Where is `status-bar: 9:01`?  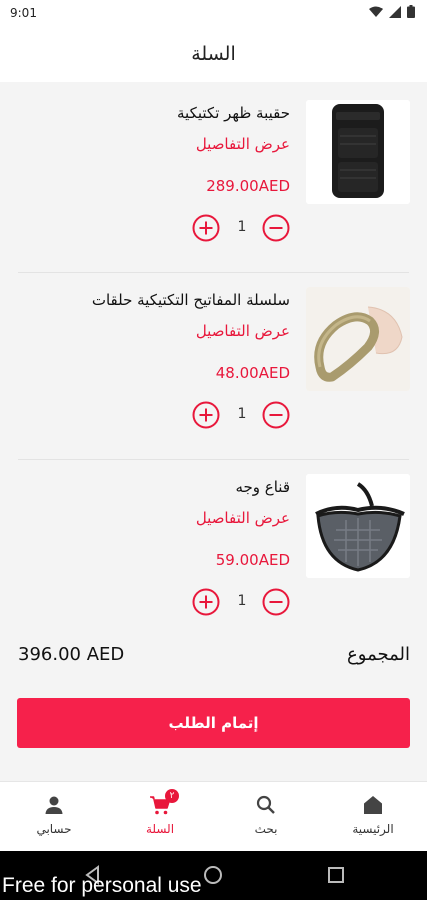 status-bar: 9:01 is located at coordinates (213, 14).